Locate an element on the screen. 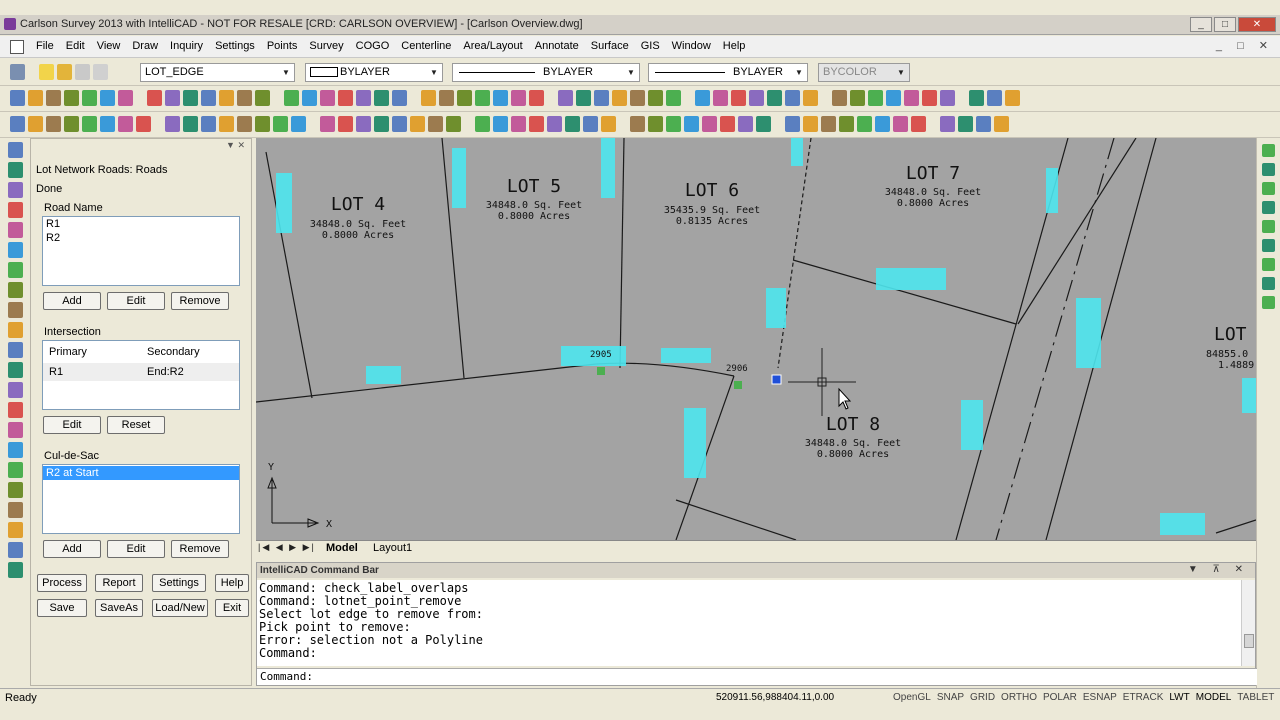  table-row: R1 End:R2 is located at coordinates (141, 372).